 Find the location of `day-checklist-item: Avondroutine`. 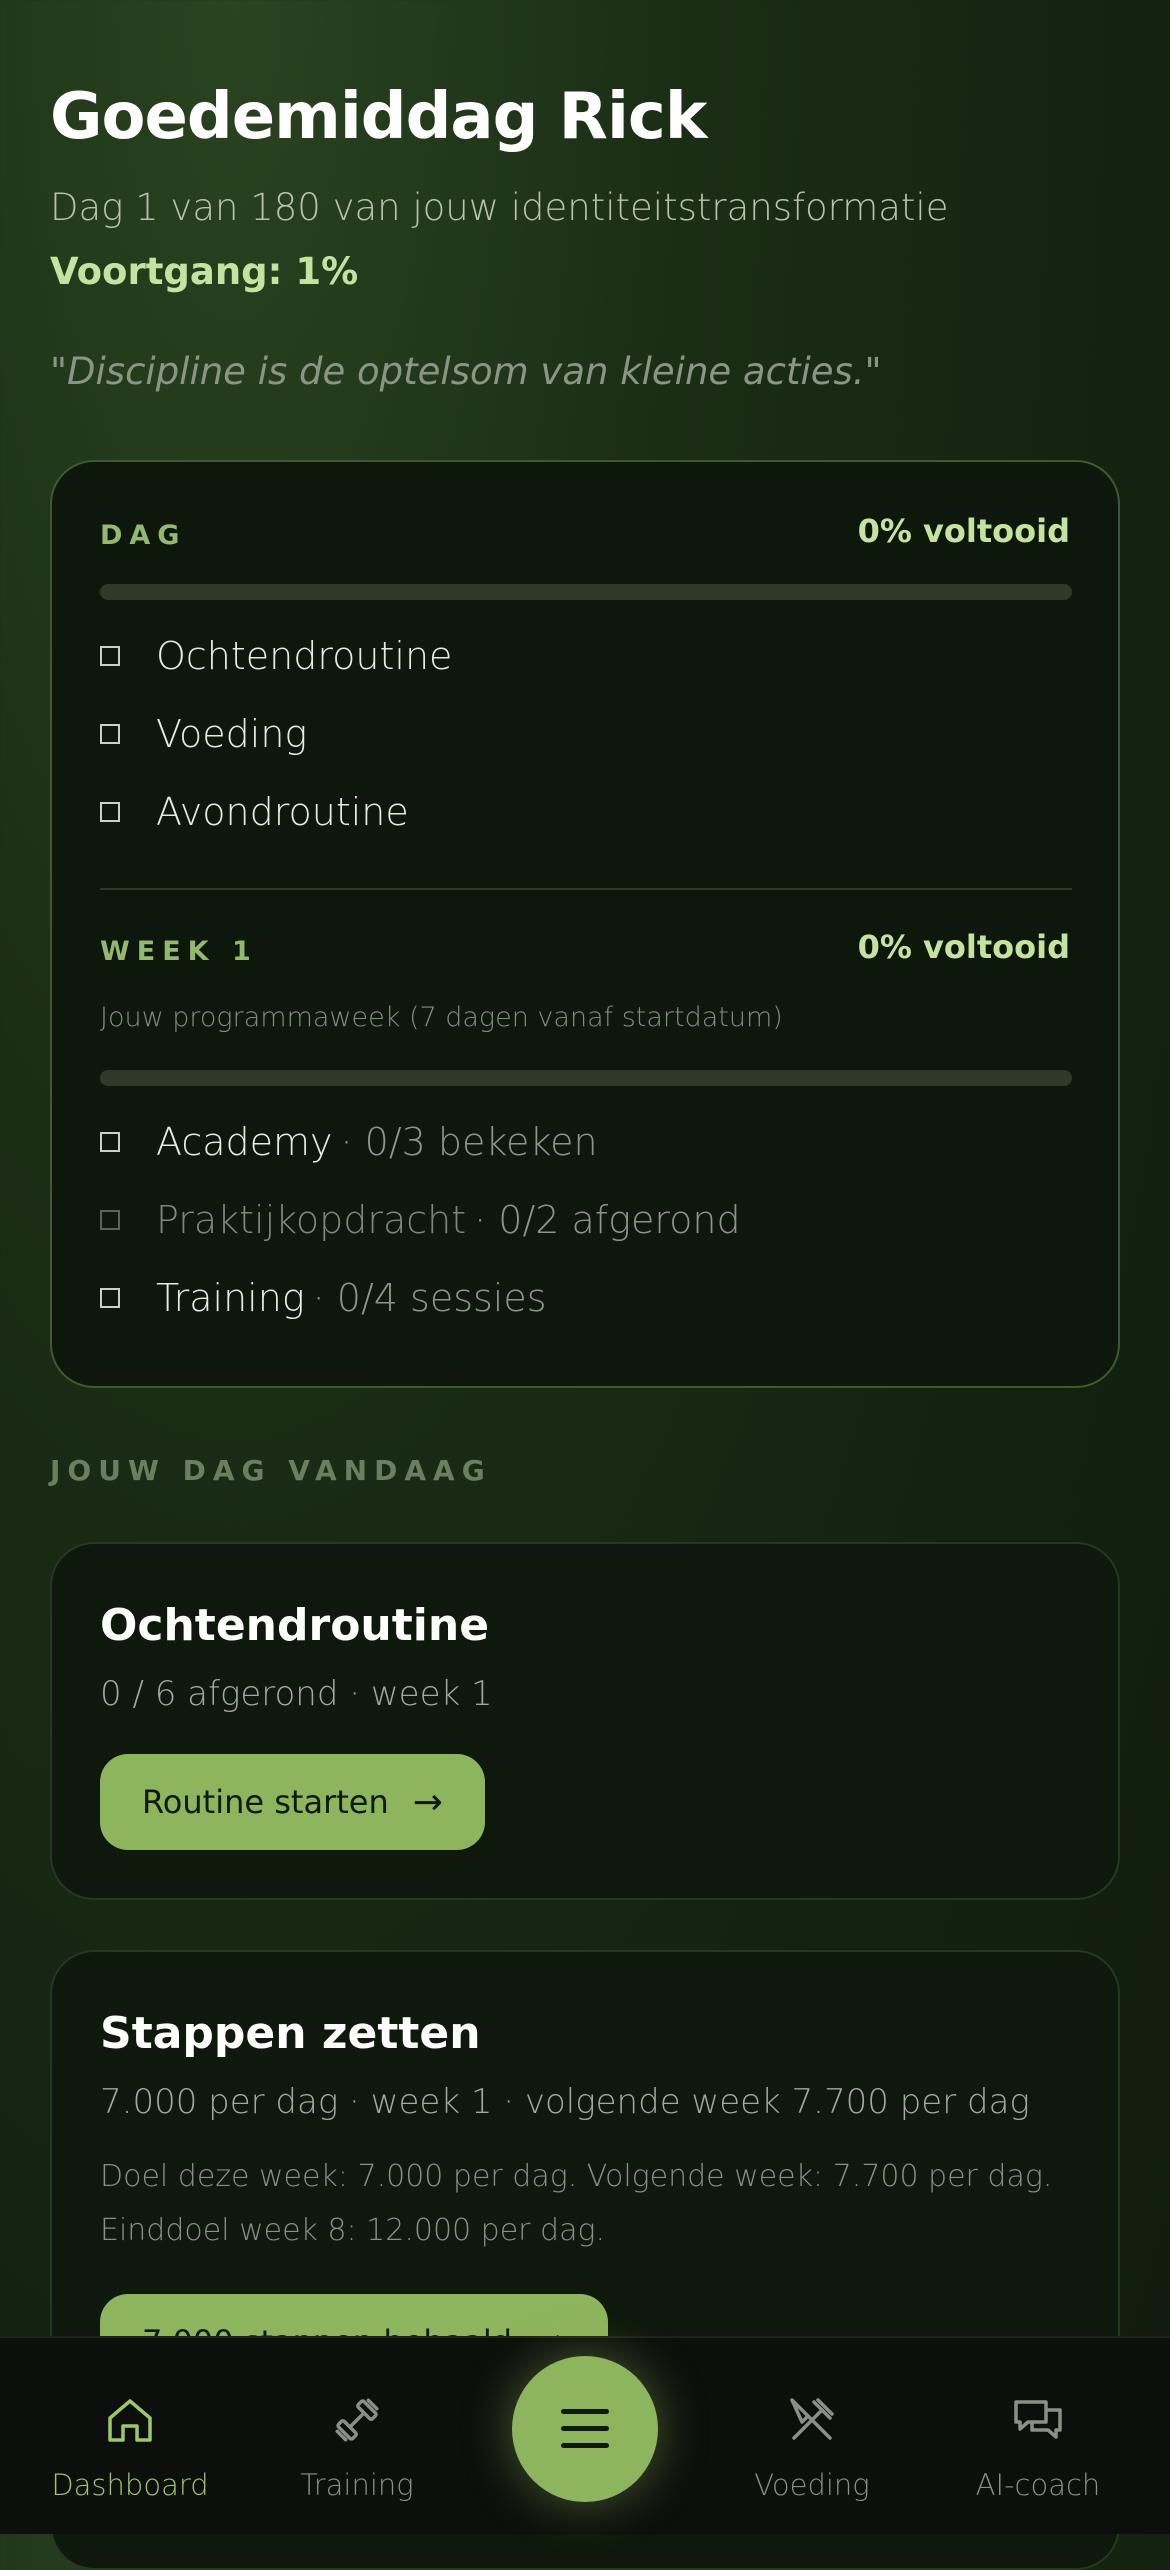

day-checklist-item: Avondroutine is located at coordinates (254, 812).